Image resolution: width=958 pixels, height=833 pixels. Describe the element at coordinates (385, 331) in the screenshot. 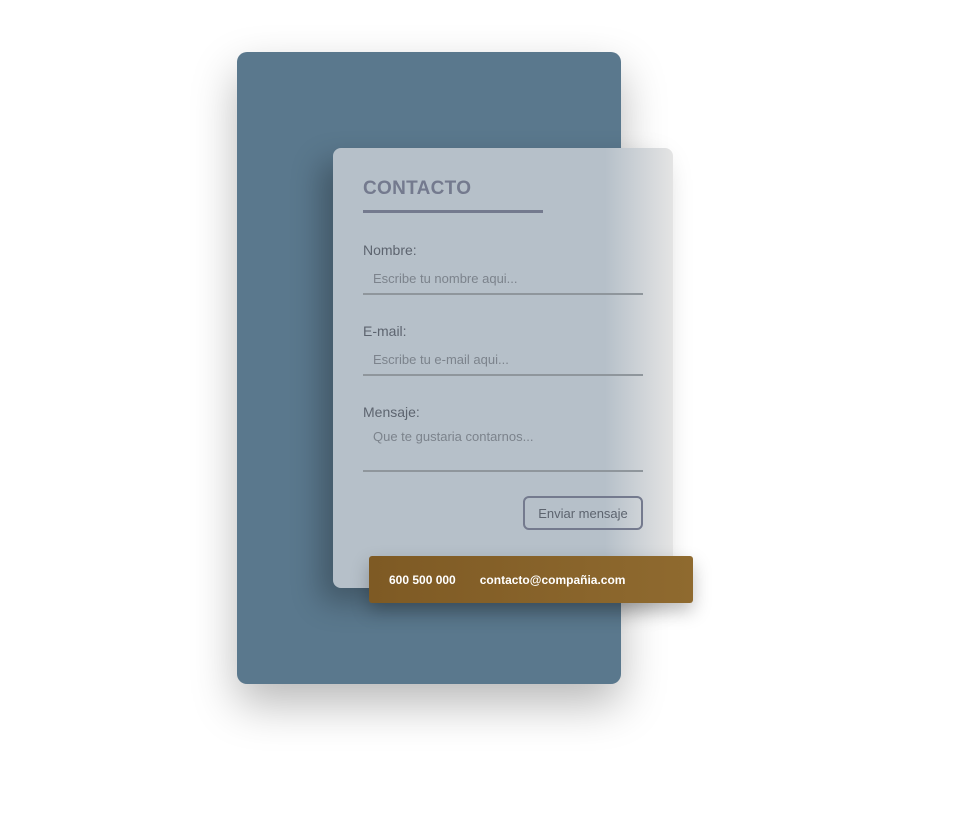

I see `email-label: E-mail:` at that location.